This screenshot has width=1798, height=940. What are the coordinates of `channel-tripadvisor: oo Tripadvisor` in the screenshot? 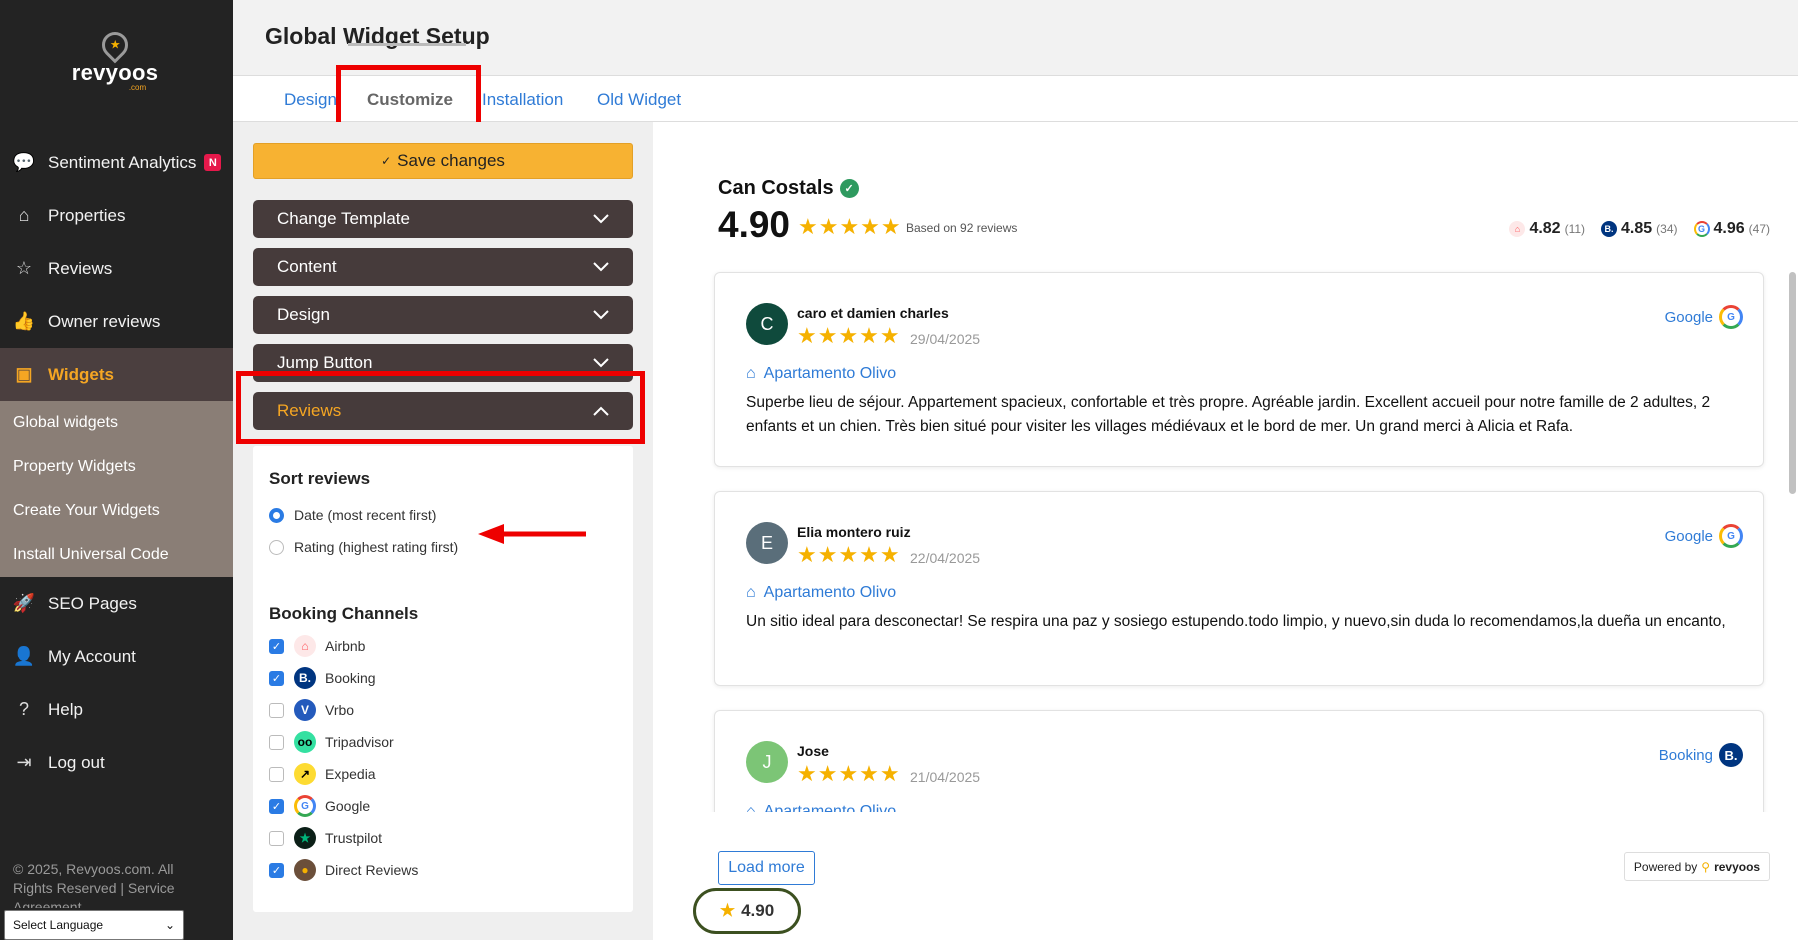 It's located at (443, 742).